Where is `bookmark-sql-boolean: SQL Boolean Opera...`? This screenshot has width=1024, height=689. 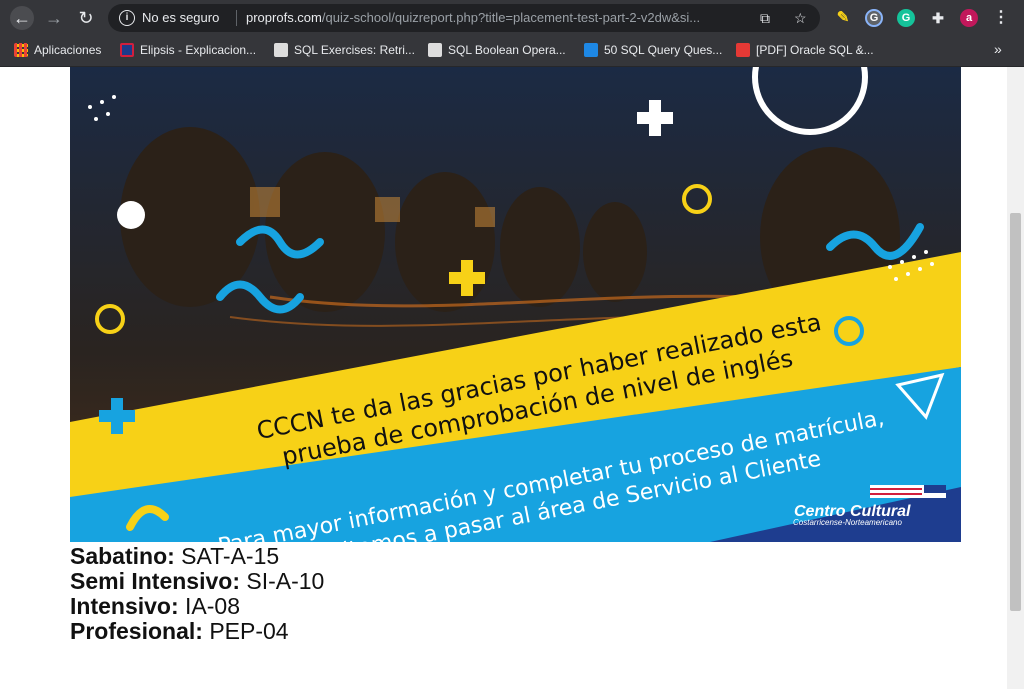 bookmark-sql-boolean: SQL Boolean Opera... is located at coordinates (497, 50).